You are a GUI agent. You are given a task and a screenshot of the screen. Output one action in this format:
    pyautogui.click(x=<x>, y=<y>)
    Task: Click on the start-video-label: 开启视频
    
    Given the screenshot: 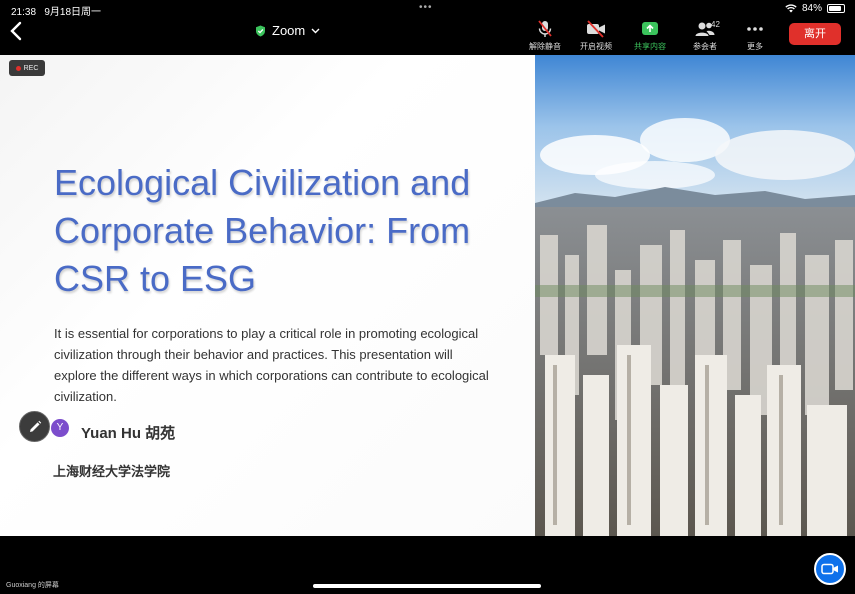 What is the action you would take?
    pyautogui.click(x=596, y=46)
    